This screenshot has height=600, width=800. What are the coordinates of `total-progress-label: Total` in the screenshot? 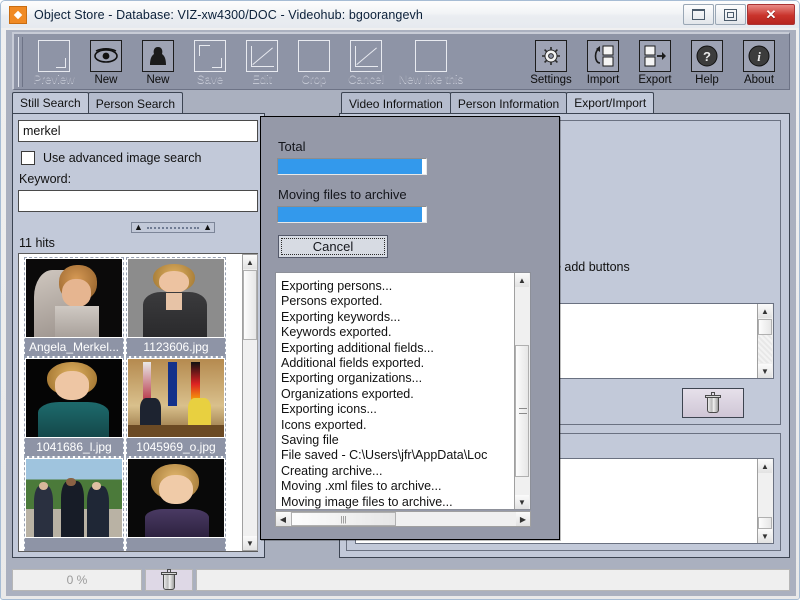 It's located at (292, 146).